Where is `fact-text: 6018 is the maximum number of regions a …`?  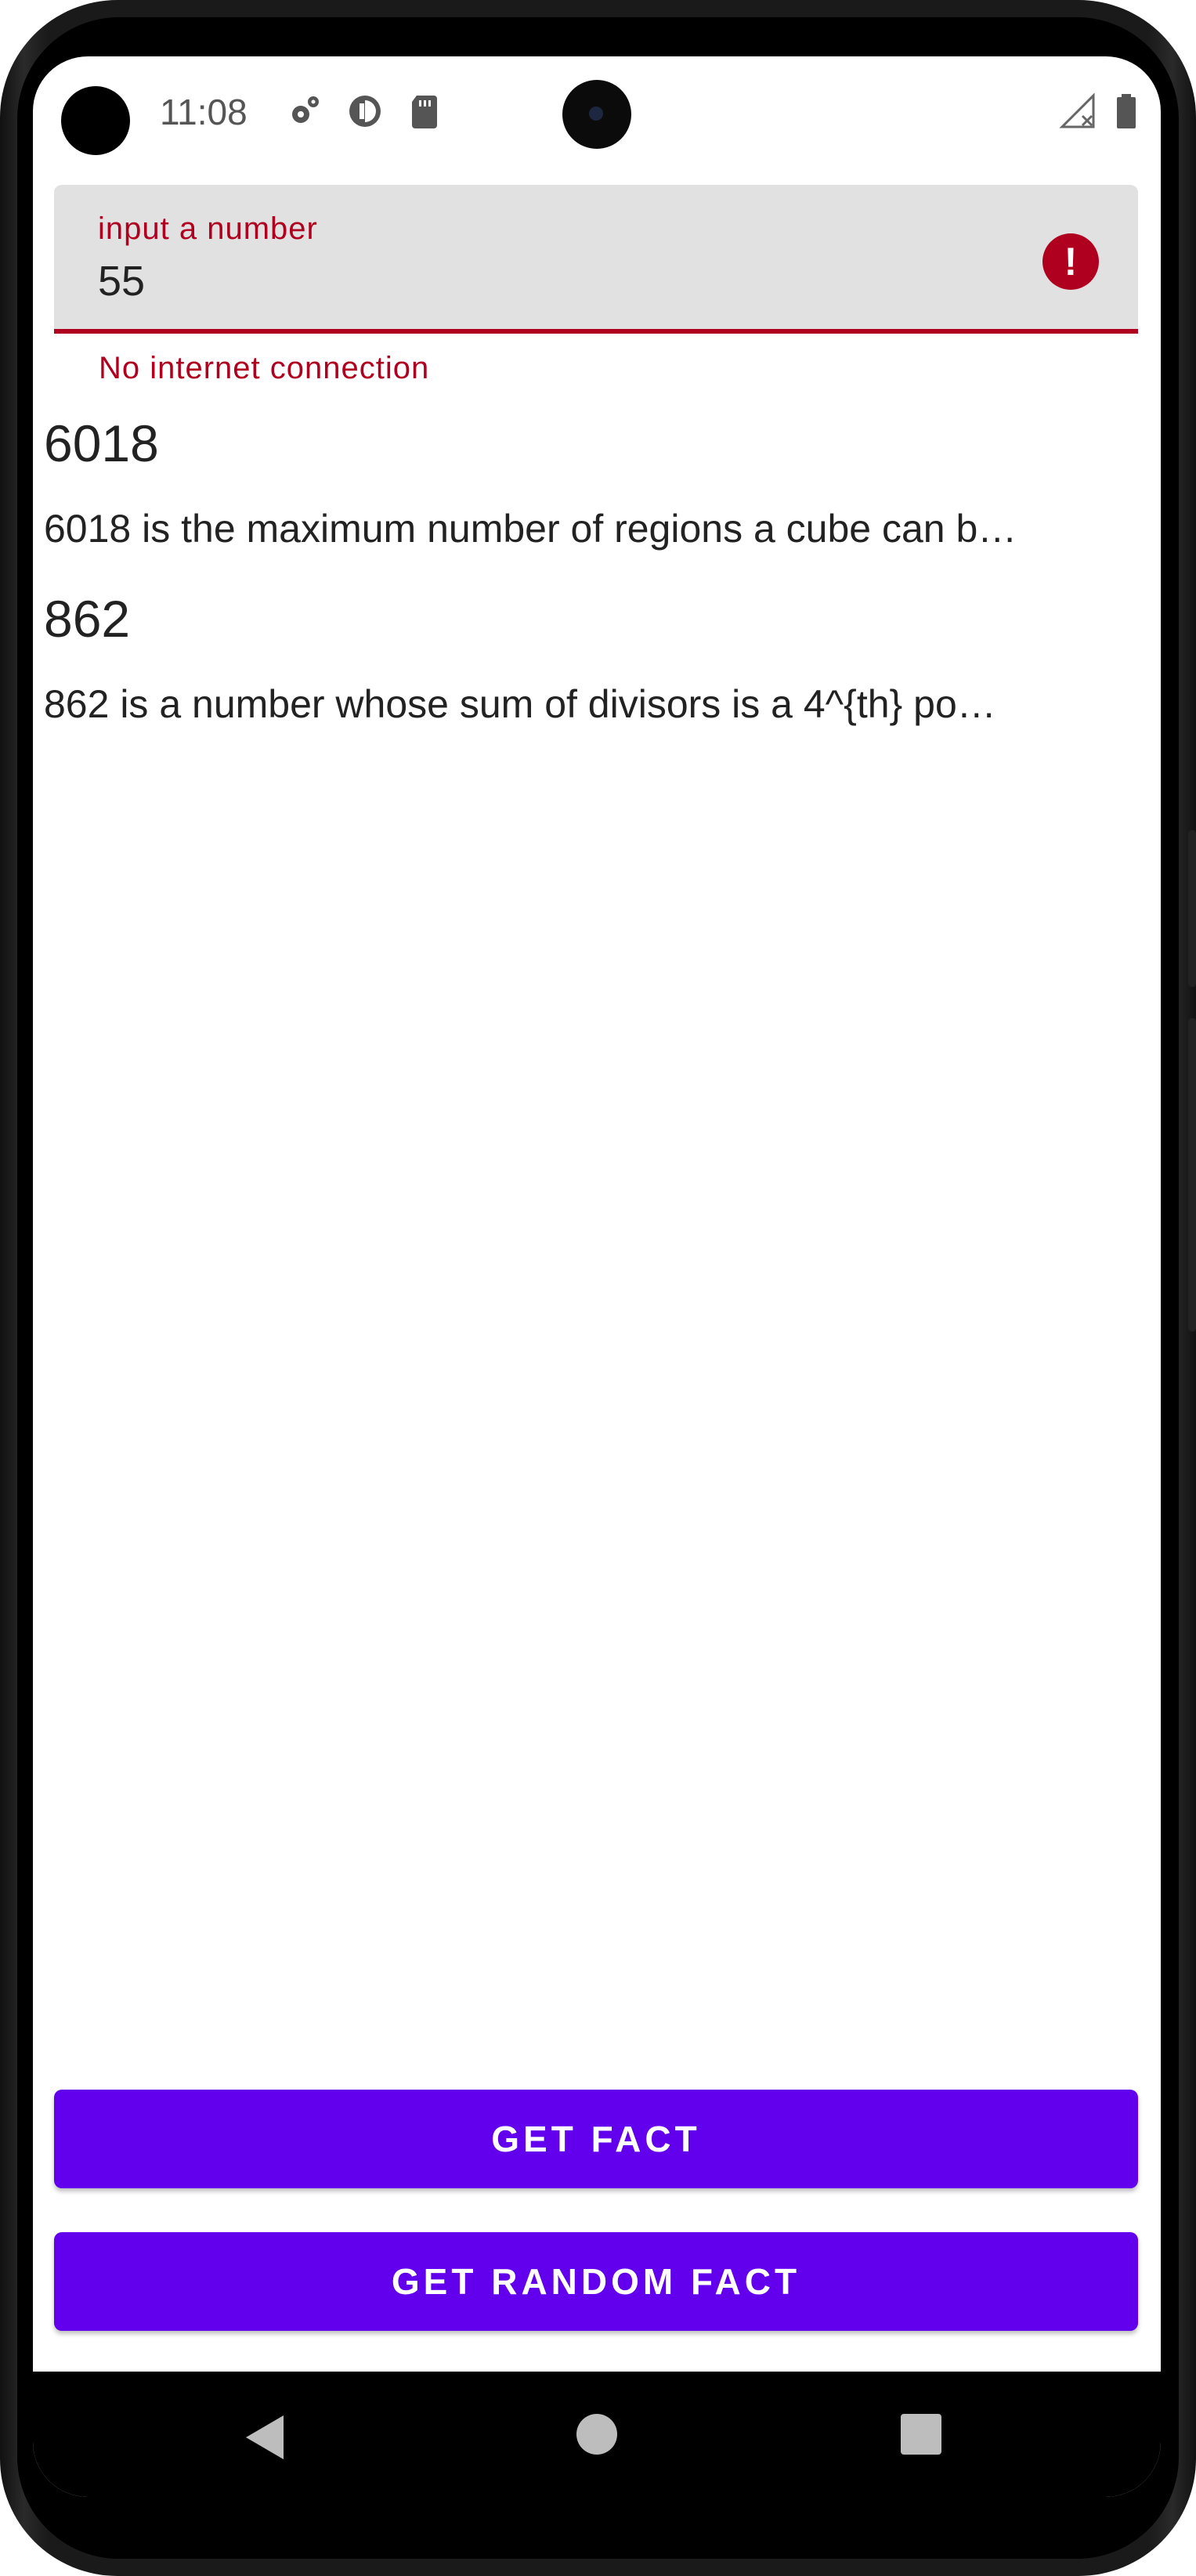 fact-text: 6018 is the maximum number of regions a … is located at coordinates (530, 529).